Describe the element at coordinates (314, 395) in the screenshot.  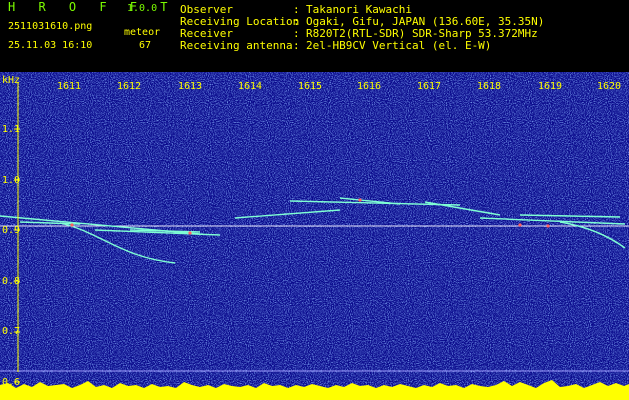
I see `histogram-overlay` at that location.